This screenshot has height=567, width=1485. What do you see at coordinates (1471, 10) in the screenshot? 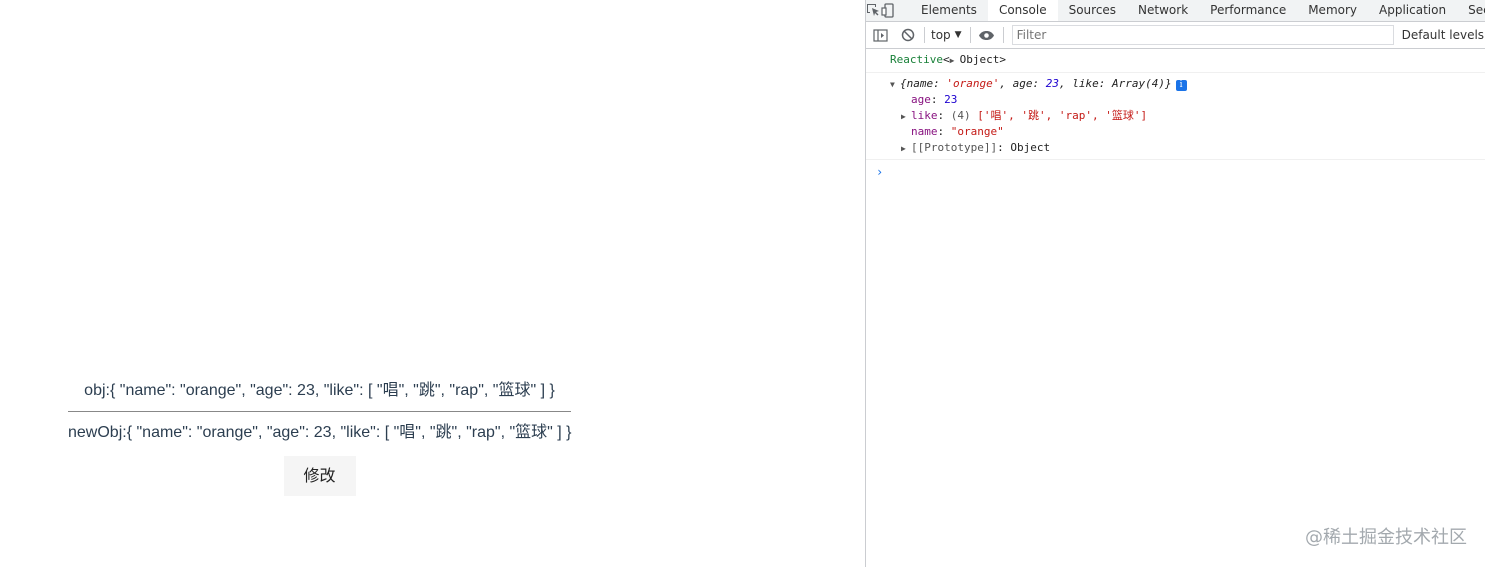
I see `tab-security: Secu` at bounding box center [1471, 10].